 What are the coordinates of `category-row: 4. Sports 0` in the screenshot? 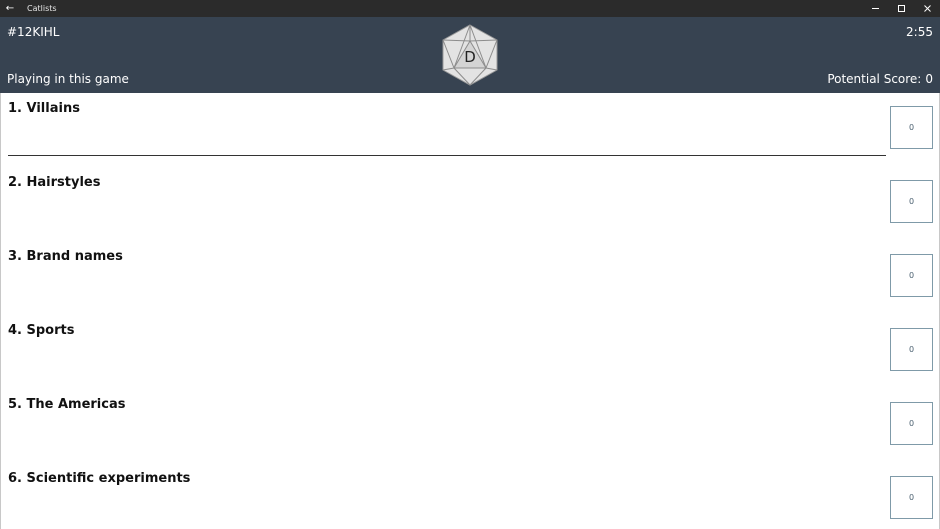 It's located at (470, 352).